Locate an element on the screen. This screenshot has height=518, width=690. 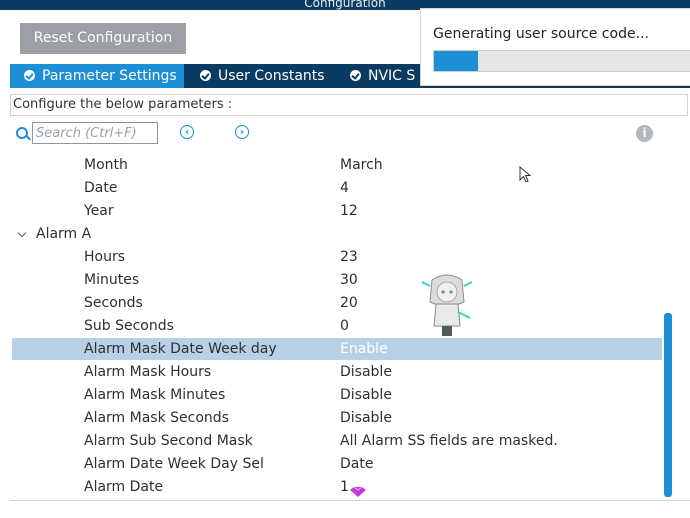
param-name: Hours is located at coordinates (105, 257).